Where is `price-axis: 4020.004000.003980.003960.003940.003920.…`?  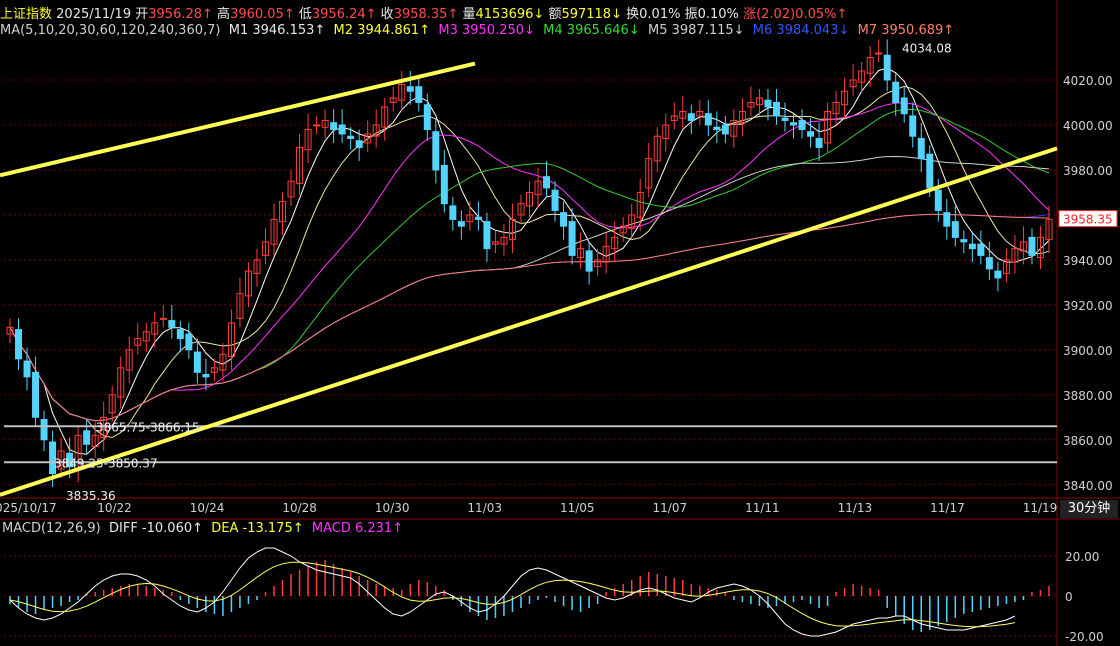
price-axis: 4020.004000.003980.003960.003940.003920.… is located at coordinates (1088, 283).